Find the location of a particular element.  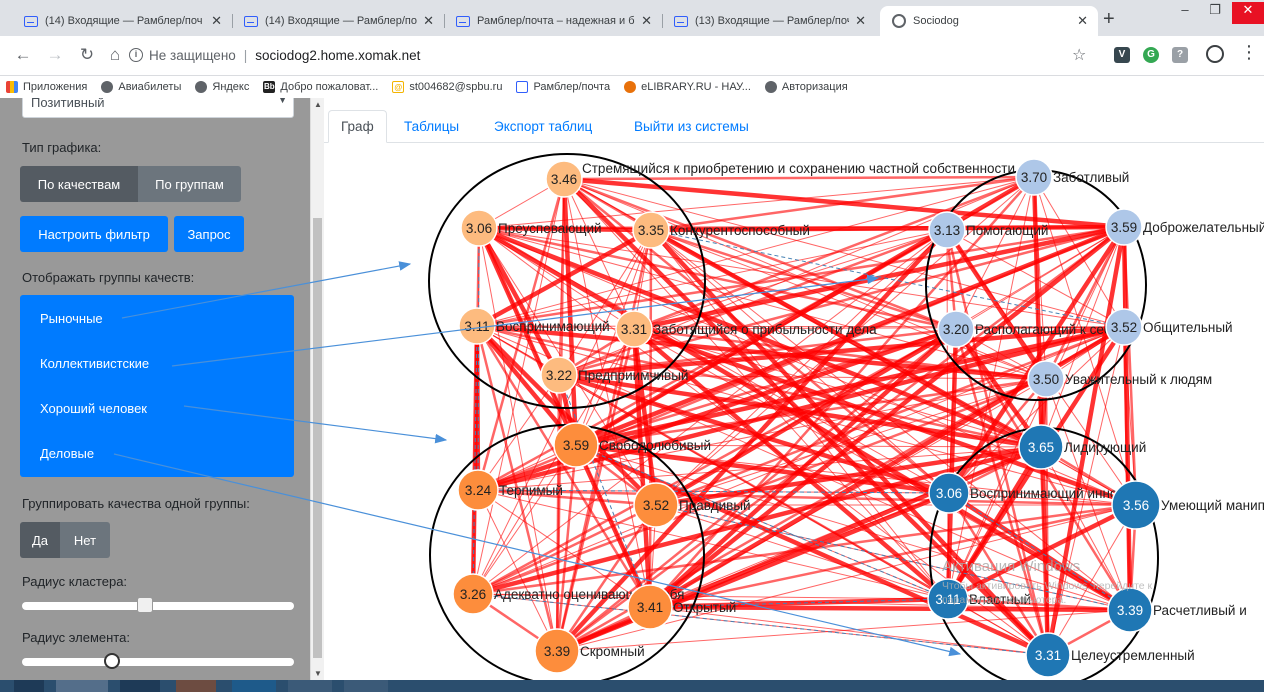

back-icon: ← is located at coordinates (23, 55).